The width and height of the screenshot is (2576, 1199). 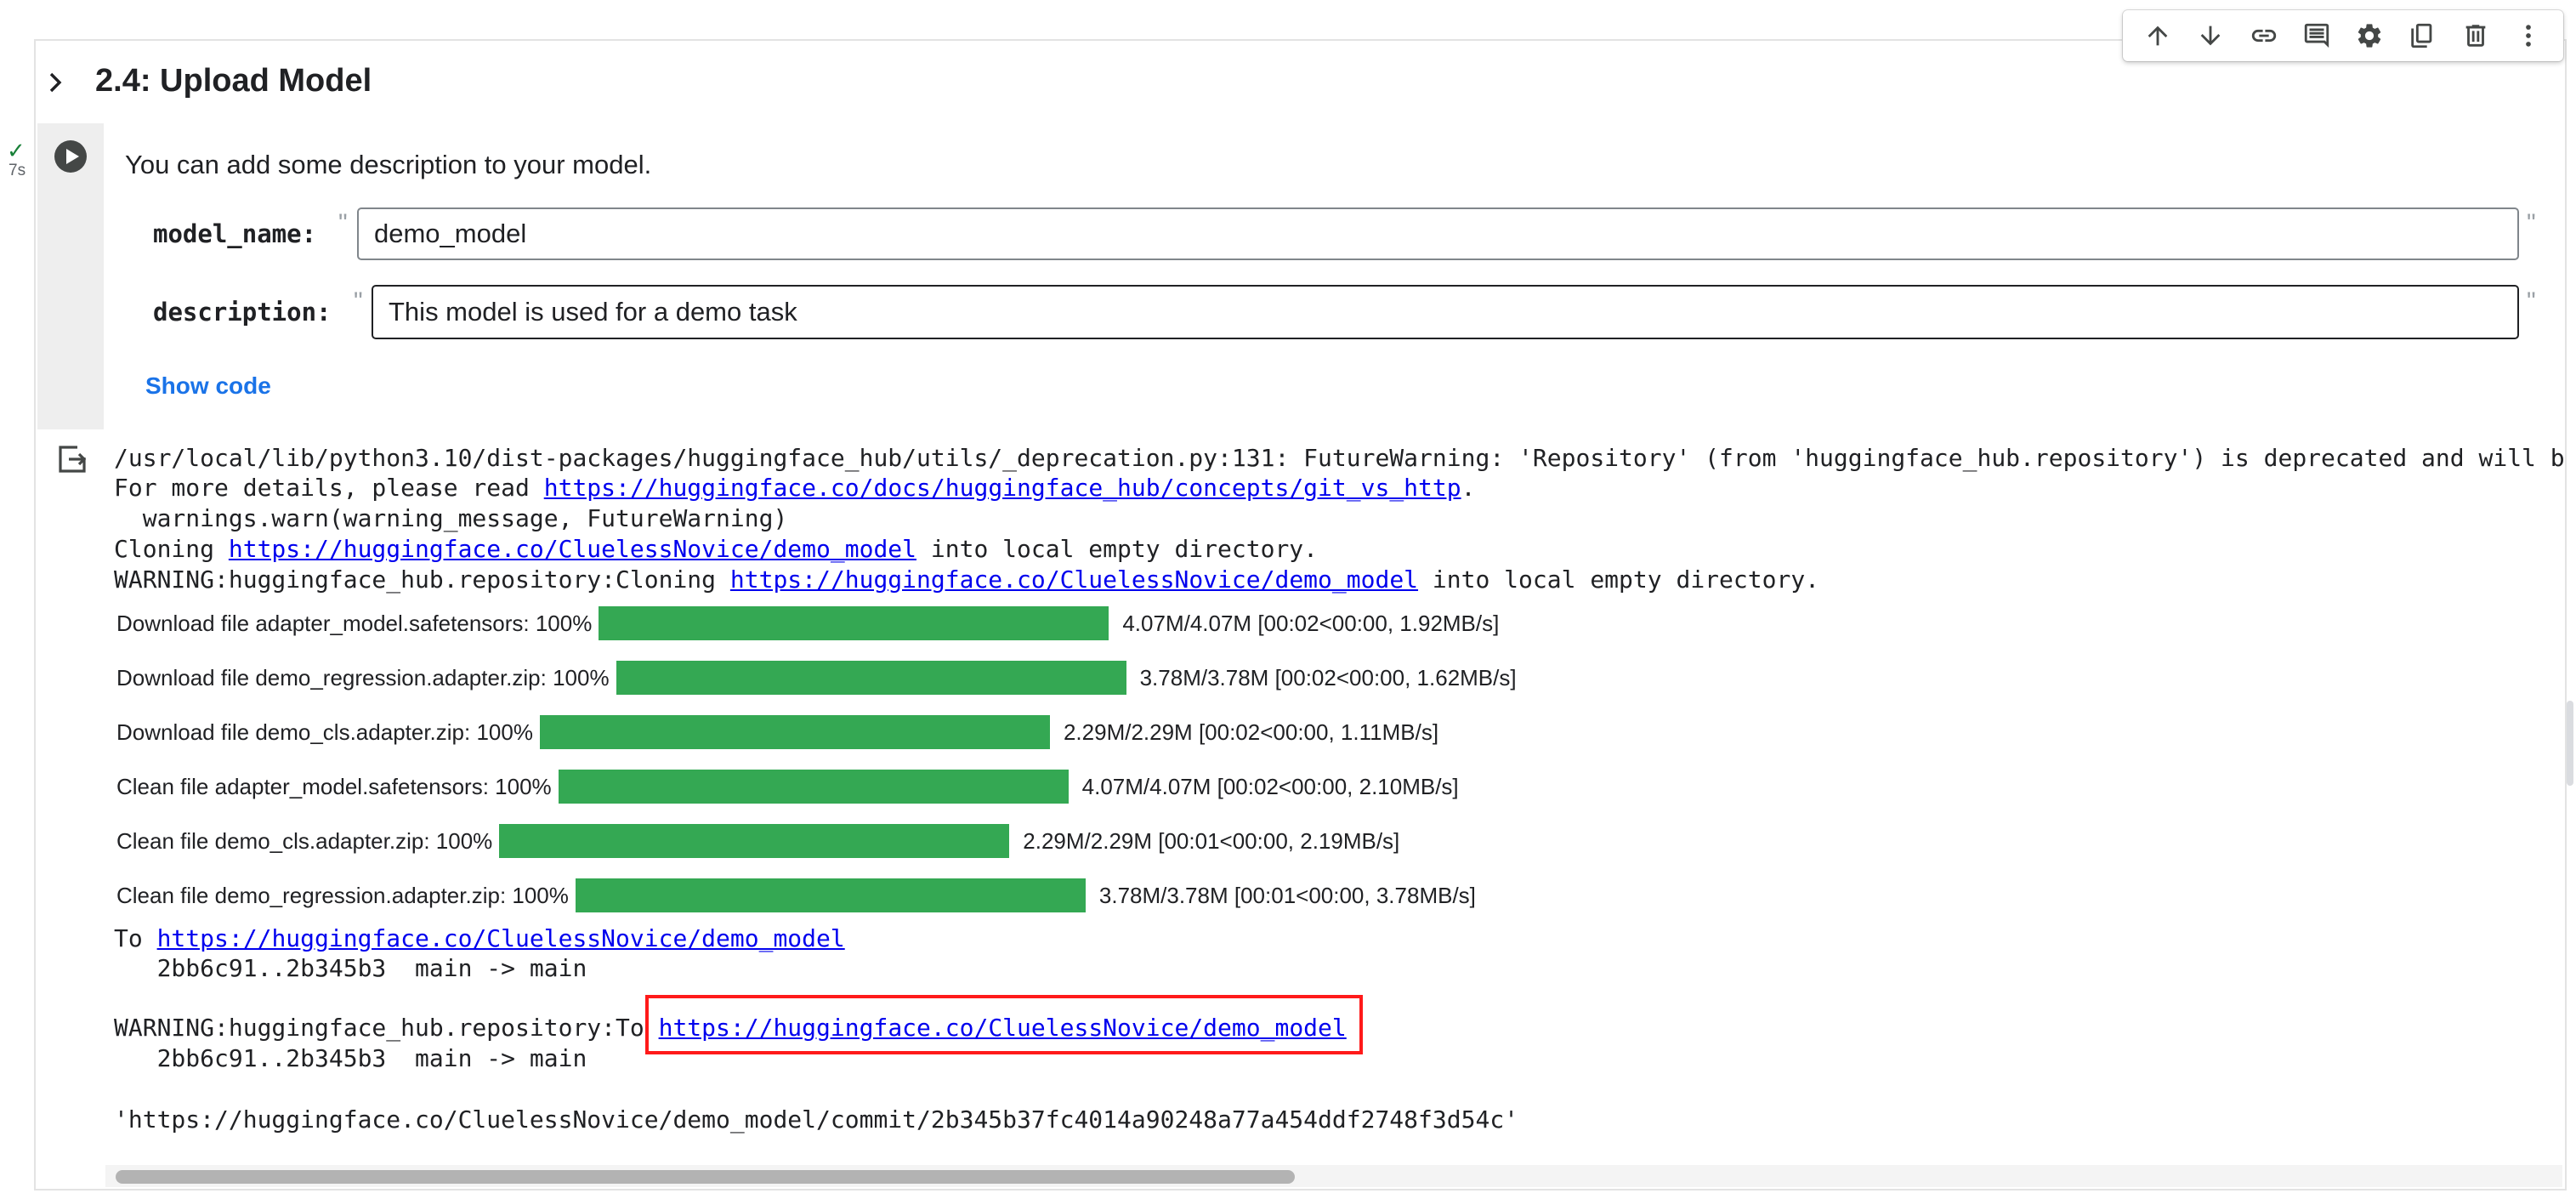 I want to click on link-icon, so click(x=2264, y=36).